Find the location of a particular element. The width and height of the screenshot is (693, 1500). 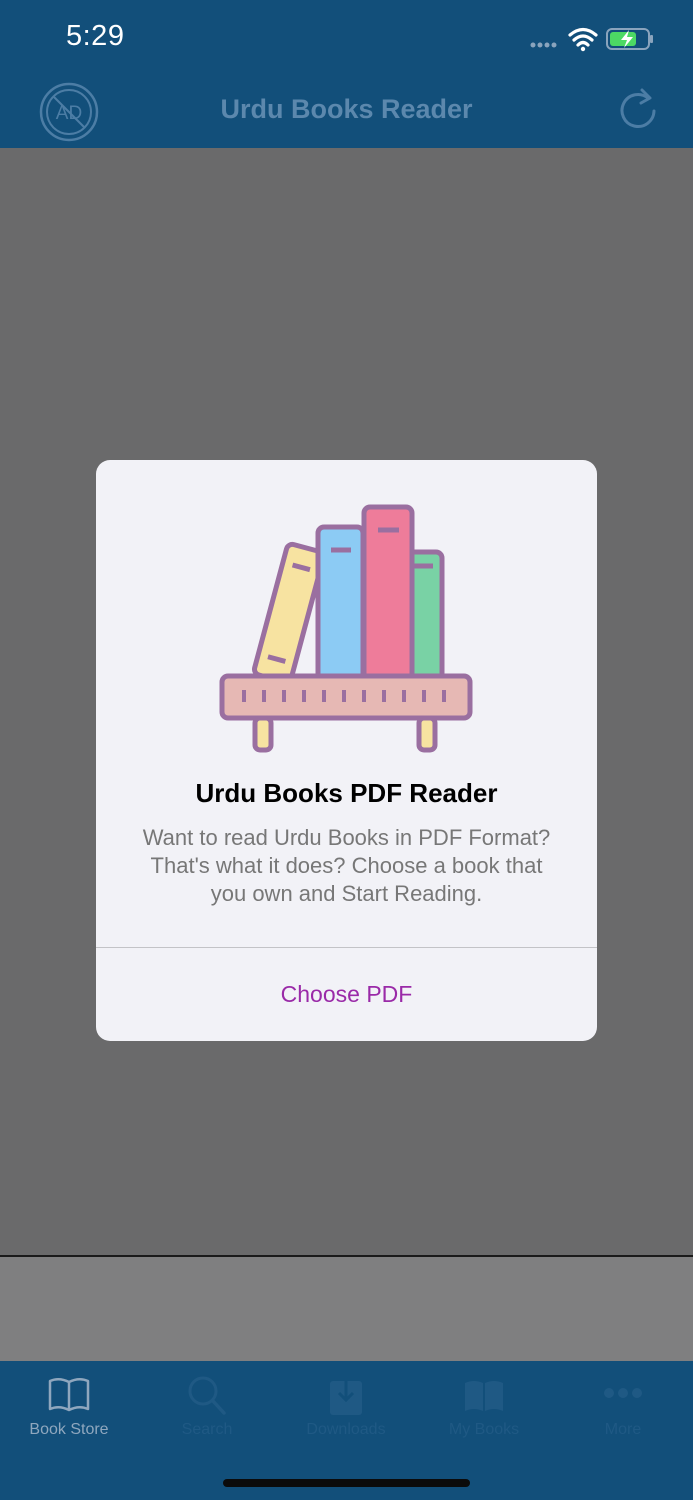

dialog-title: Urdu Books PDF Reader is located at coordinates (346, 793).